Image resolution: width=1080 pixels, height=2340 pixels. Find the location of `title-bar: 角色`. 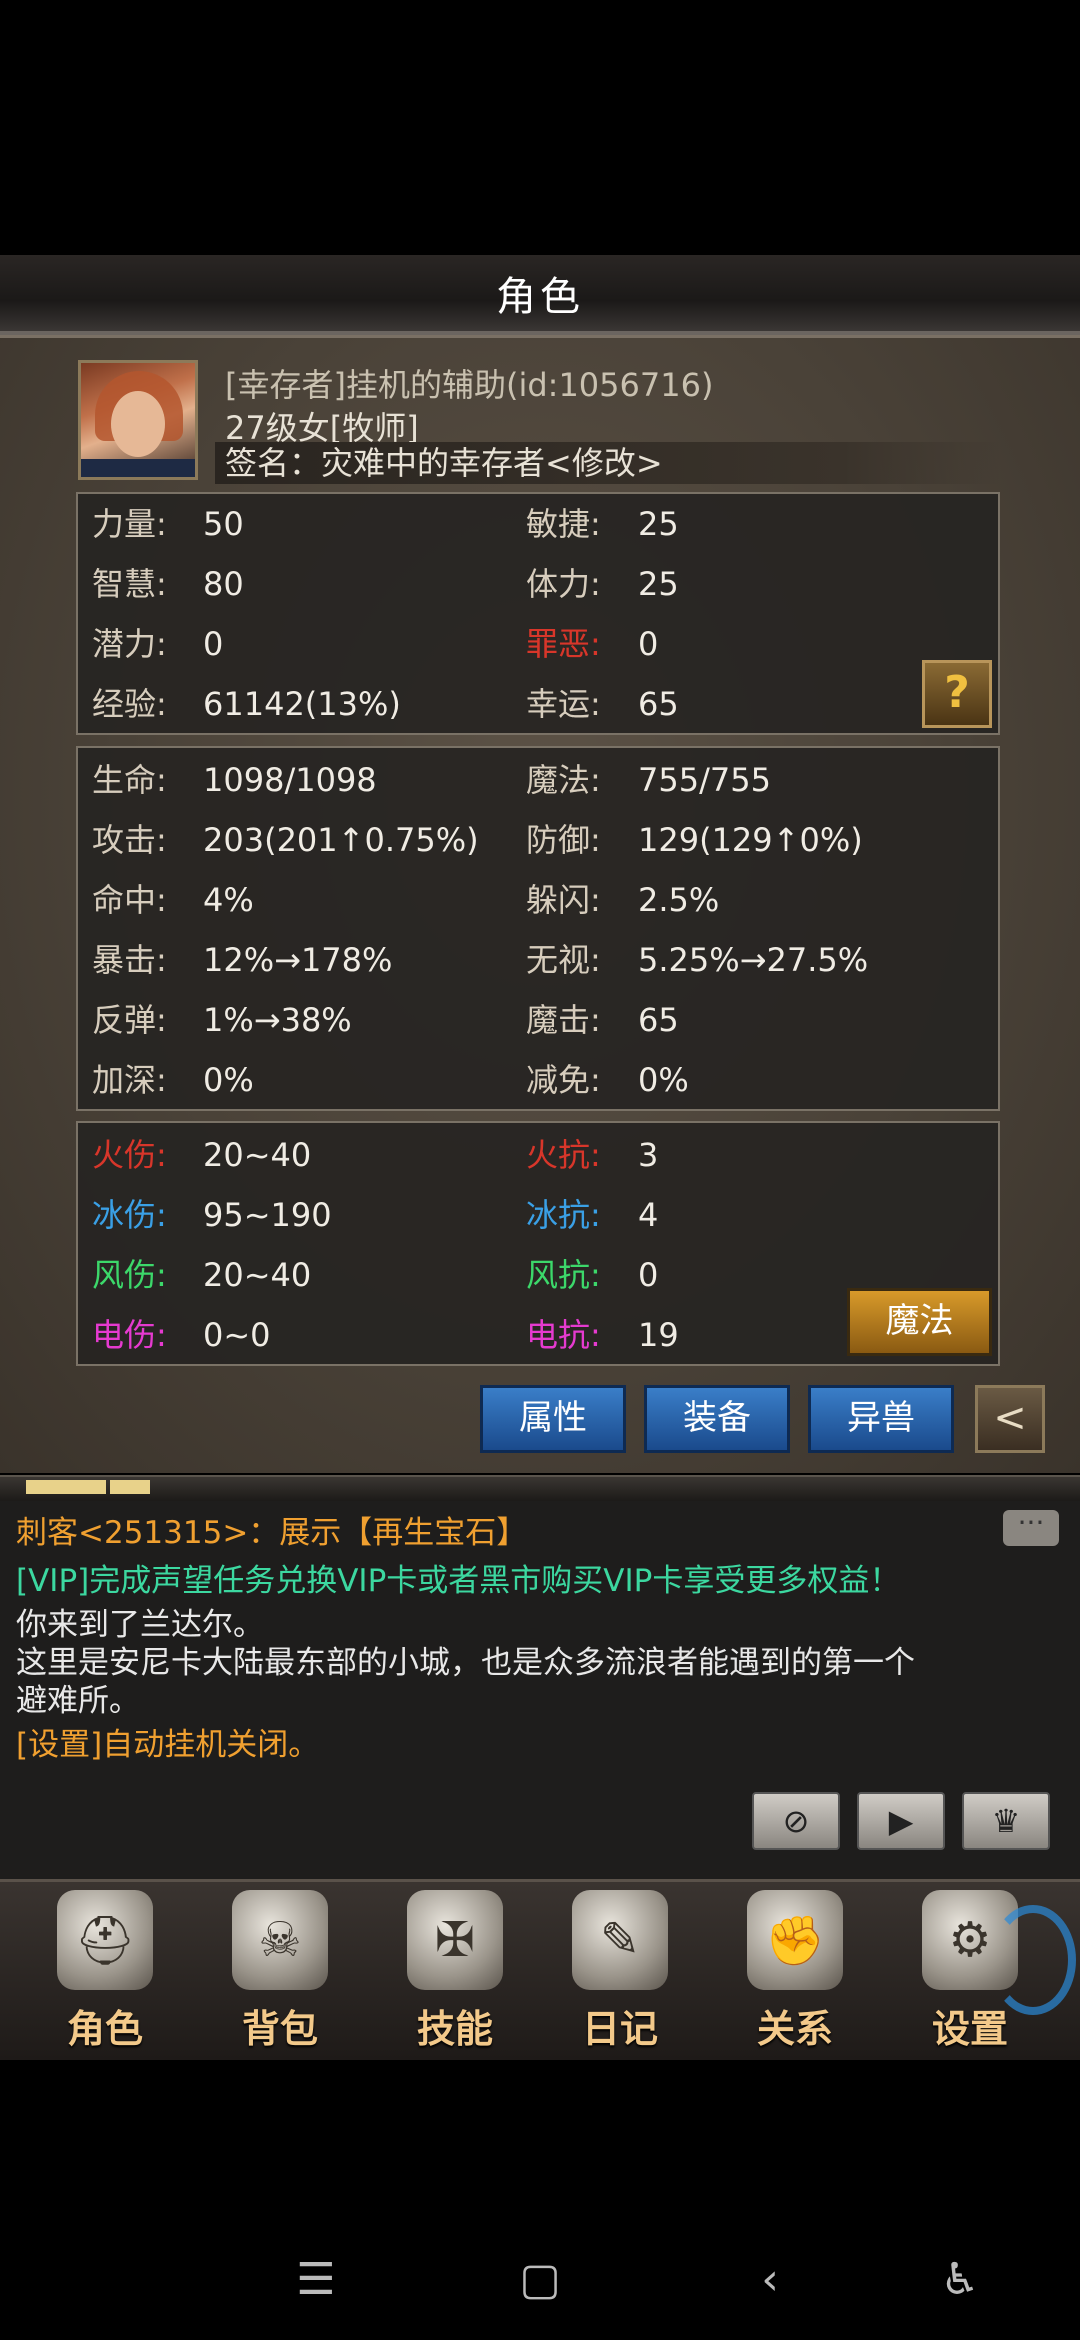

title-bar: 角色 is located at coordinates (540, 295).